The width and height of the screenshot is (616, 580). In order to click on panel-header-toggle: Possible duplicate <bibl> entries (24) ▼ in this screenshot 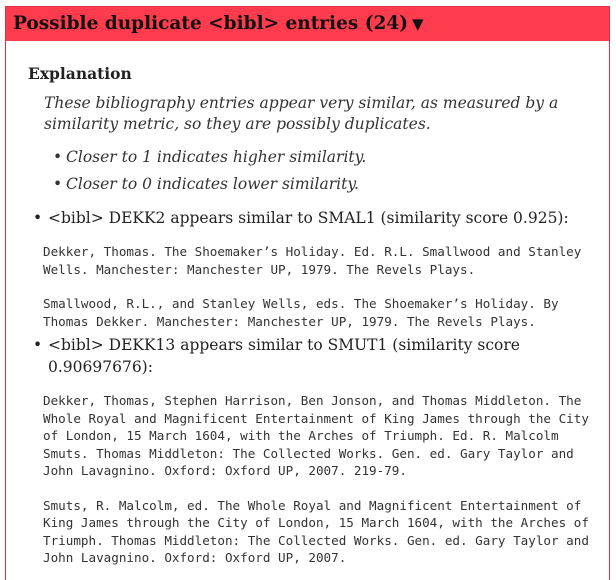, I will do `click(307, 24)`.